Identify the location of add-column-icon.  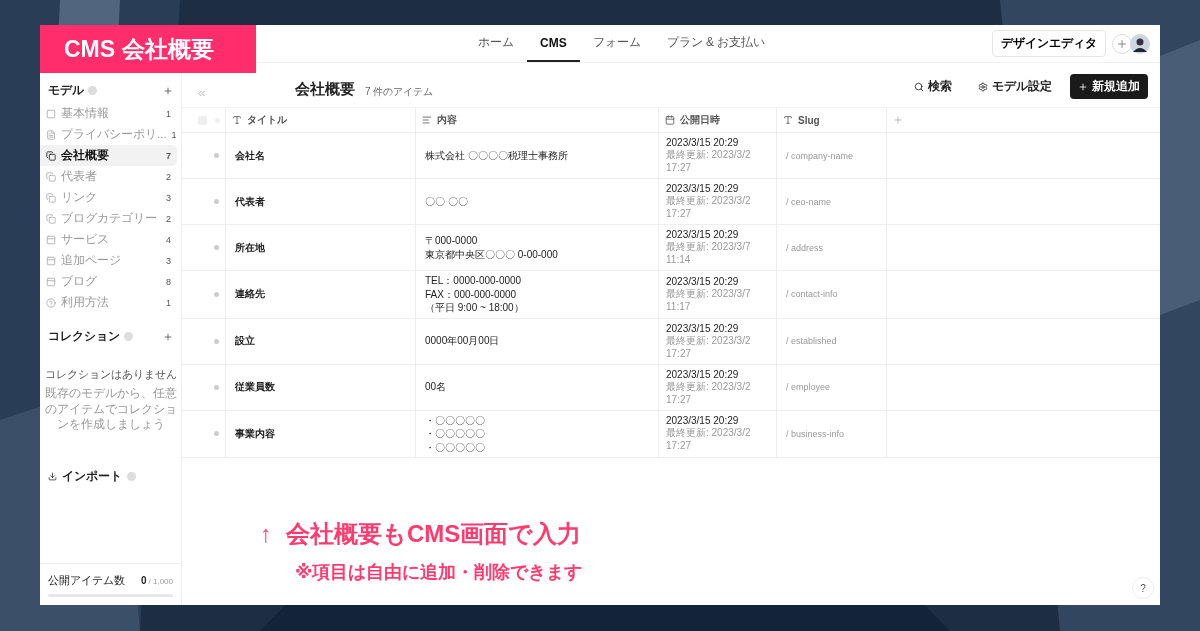
(898, 120).